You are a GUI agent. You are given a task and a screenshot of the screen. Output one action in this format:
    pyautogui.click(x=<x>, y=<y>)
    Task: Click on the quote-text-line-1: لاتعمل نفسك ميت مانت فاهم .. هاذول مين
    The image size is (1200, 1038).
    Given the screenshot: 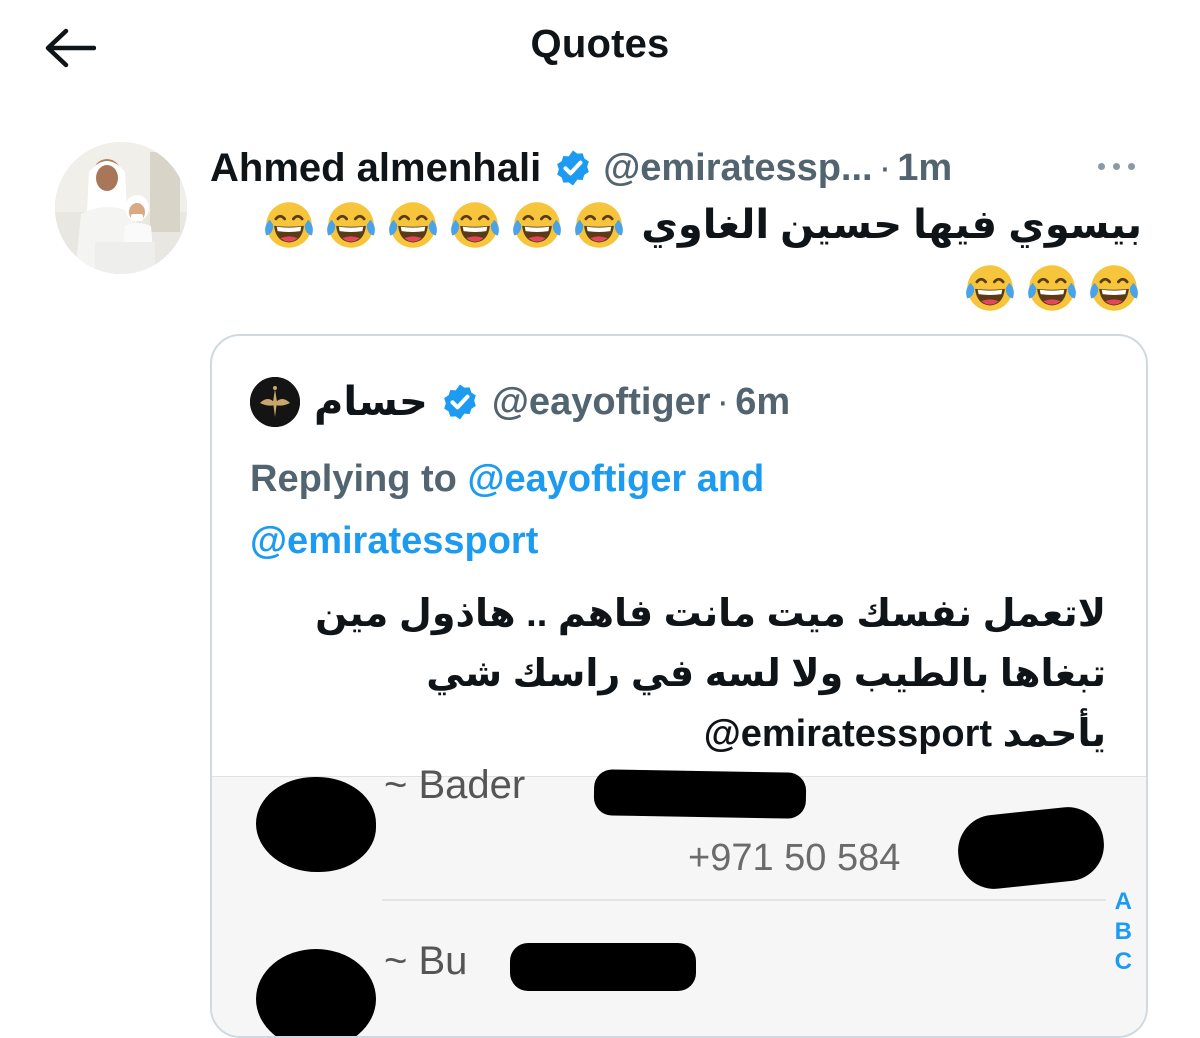 What is the action you would take?
    pyautogui.click(x=710, y=614)
    